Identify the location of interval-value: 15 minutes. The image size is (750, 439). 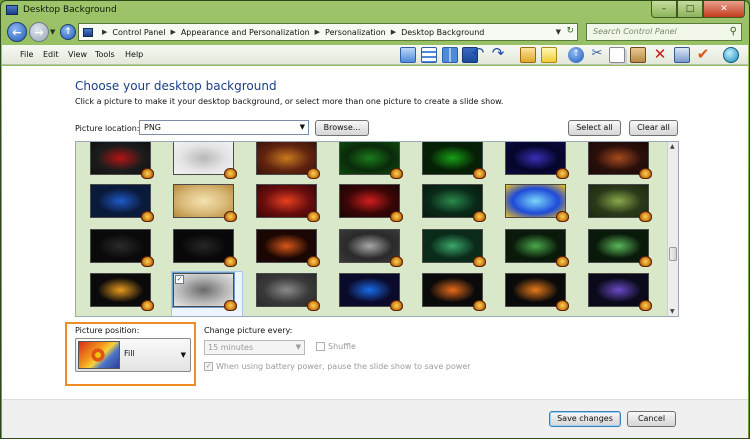
(231, 347).